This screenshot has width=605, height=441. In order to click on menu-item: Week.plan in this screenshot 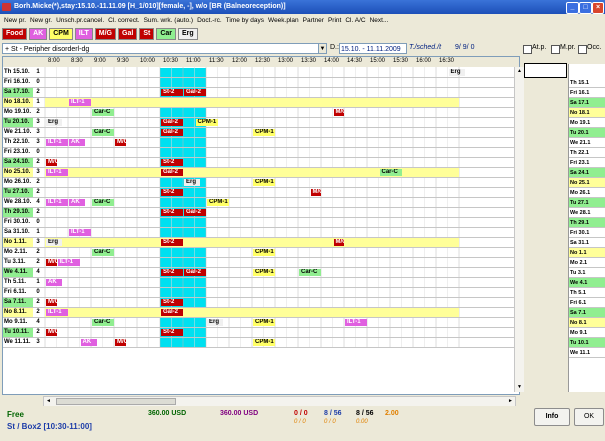, I will do `click(283, 20)`.